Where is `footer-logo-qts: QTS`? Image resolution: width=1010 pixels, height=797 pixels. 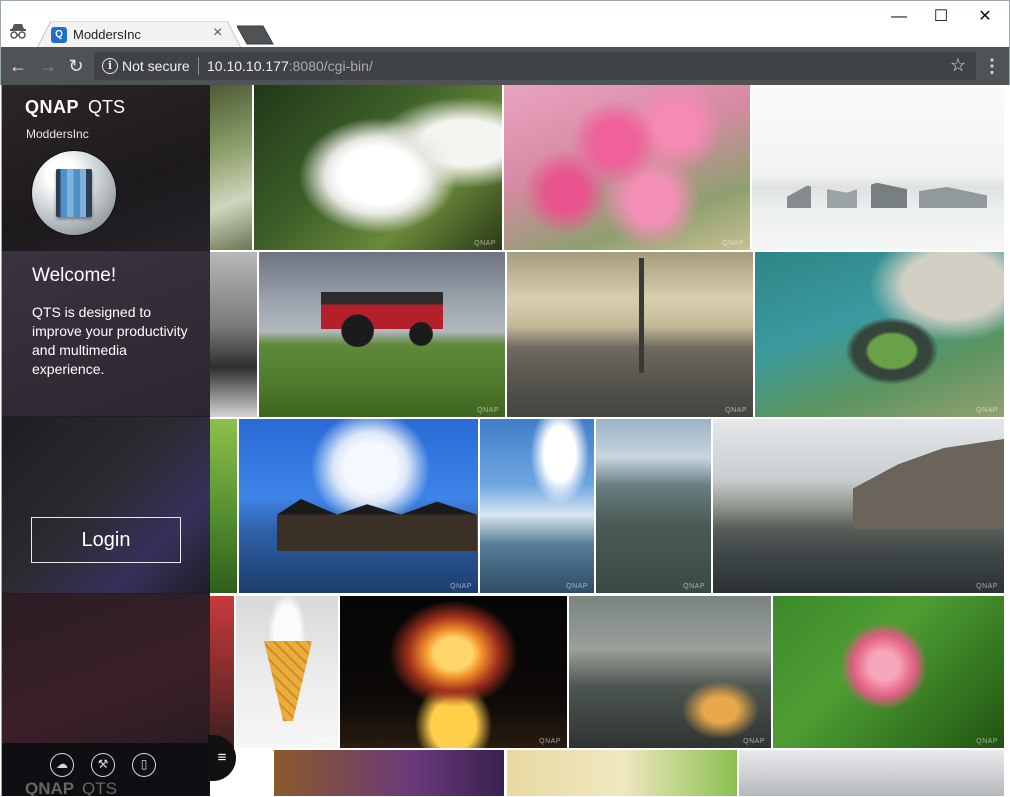 footer-logo-qts: QTS is located at coordinates (99, 787).